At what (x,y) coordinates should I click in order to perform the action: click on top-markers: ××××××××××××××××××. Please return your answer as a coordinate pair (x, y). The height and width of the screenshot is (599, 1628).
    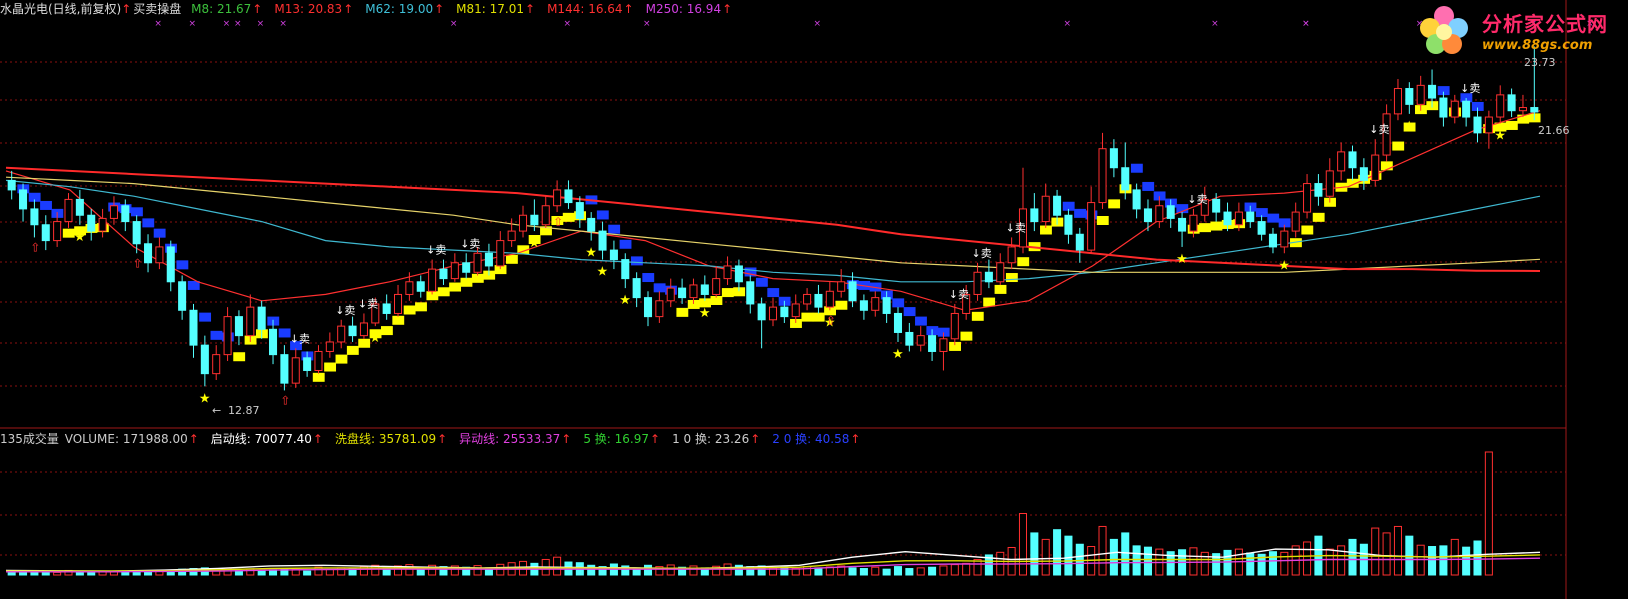
    Looking at the image, I should click on (873, 24).